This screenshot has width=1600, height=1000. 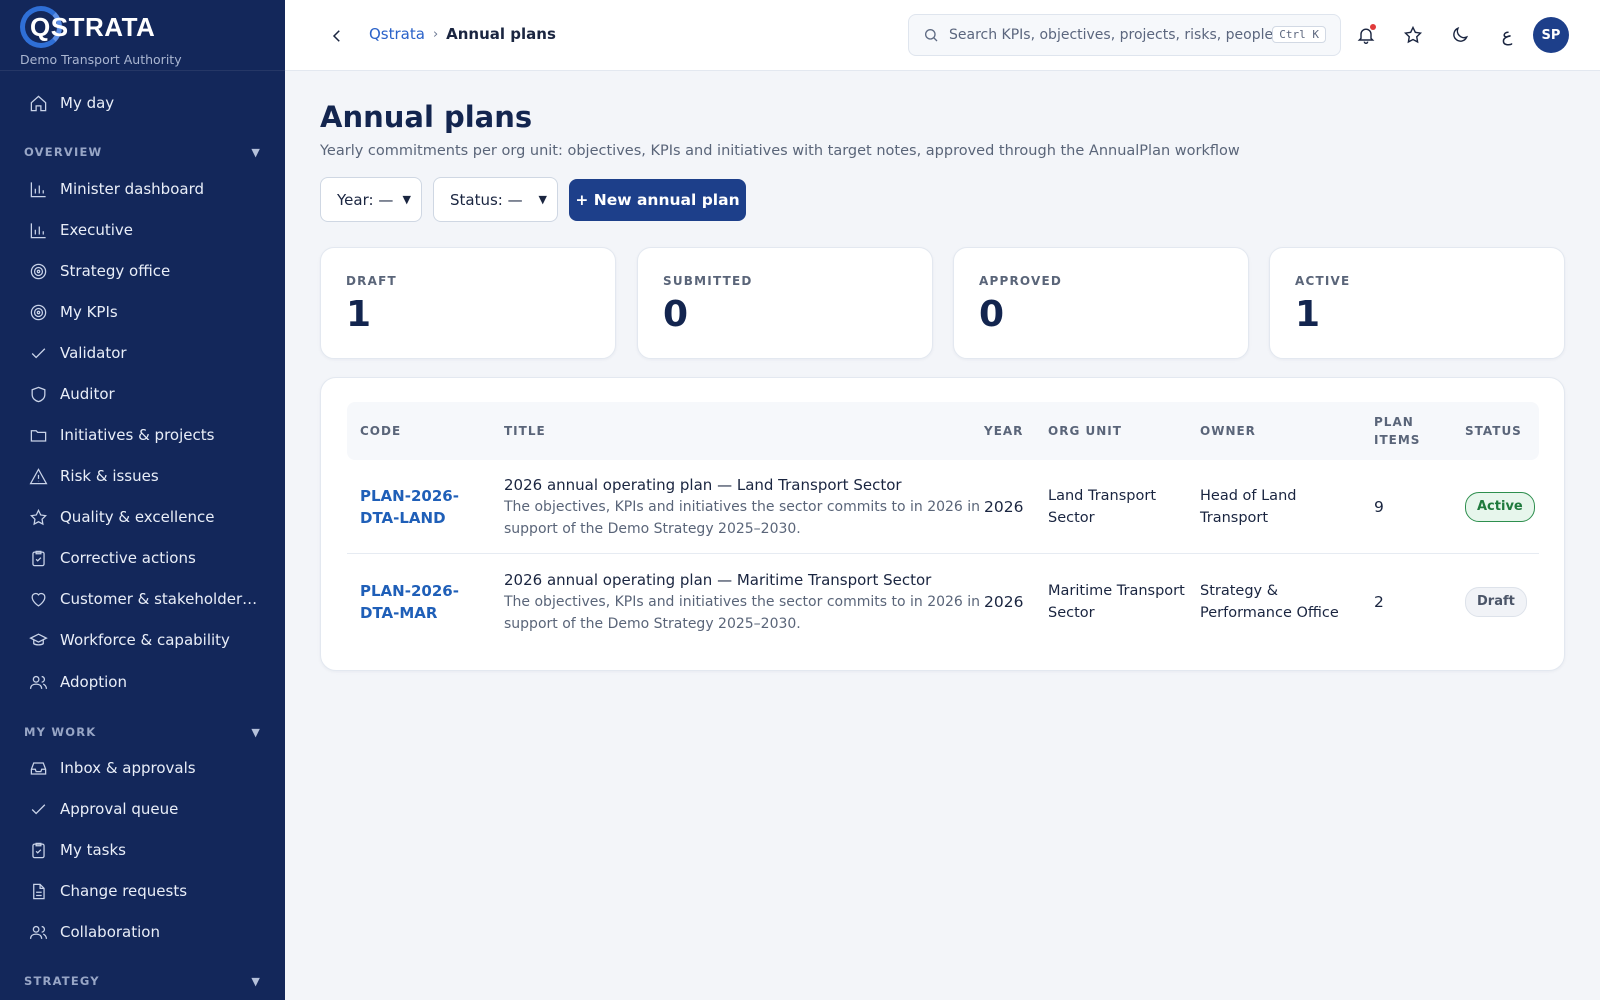 What do you see at coordinates (409, 602) in the screenshot?
I see `plan-code-link: PLAN-2026- DTA-MAR` at bounding box center [409, 602].